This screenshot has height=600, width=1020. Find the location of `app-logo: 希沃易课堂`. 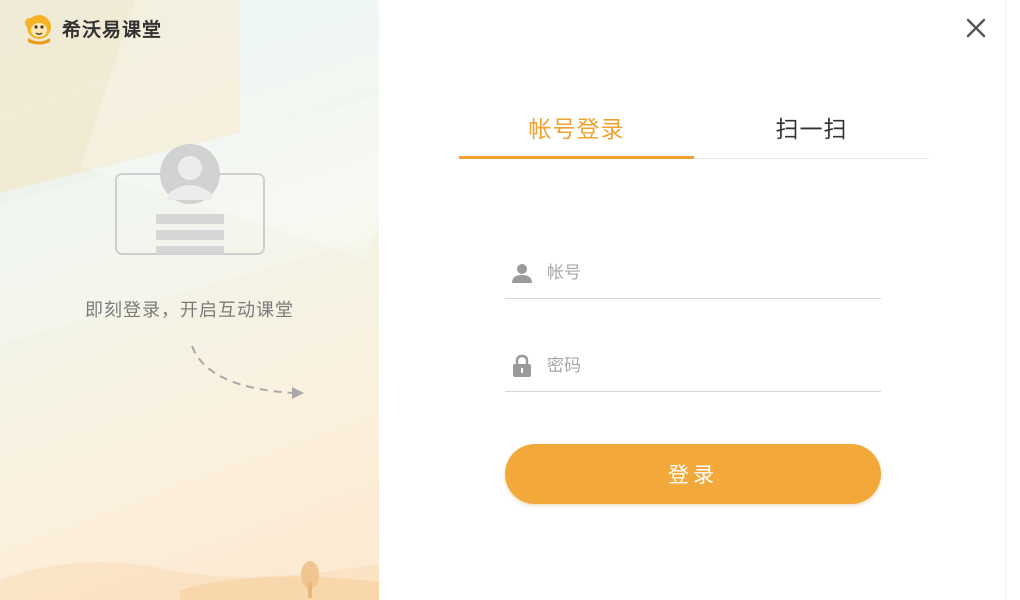

app-logo: 希沃易课堂 is located at coordinates (92, 28).